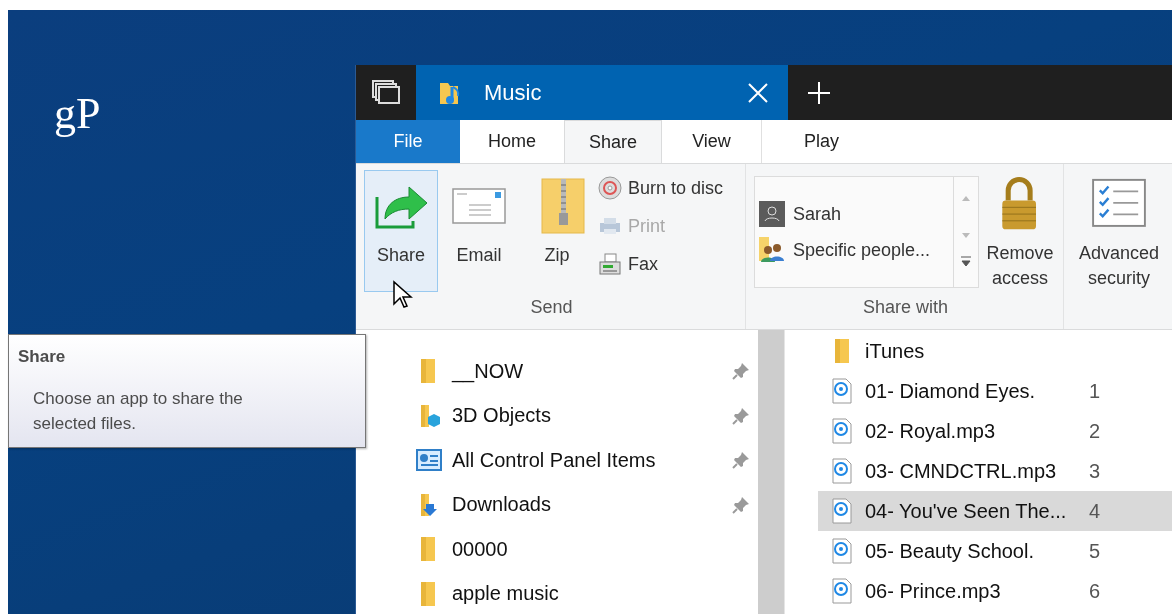 This screenshot has height=614, width=1172. Describe the element at coordinates (386, 92) in the screenshot. I see `windows-icon` at that location.